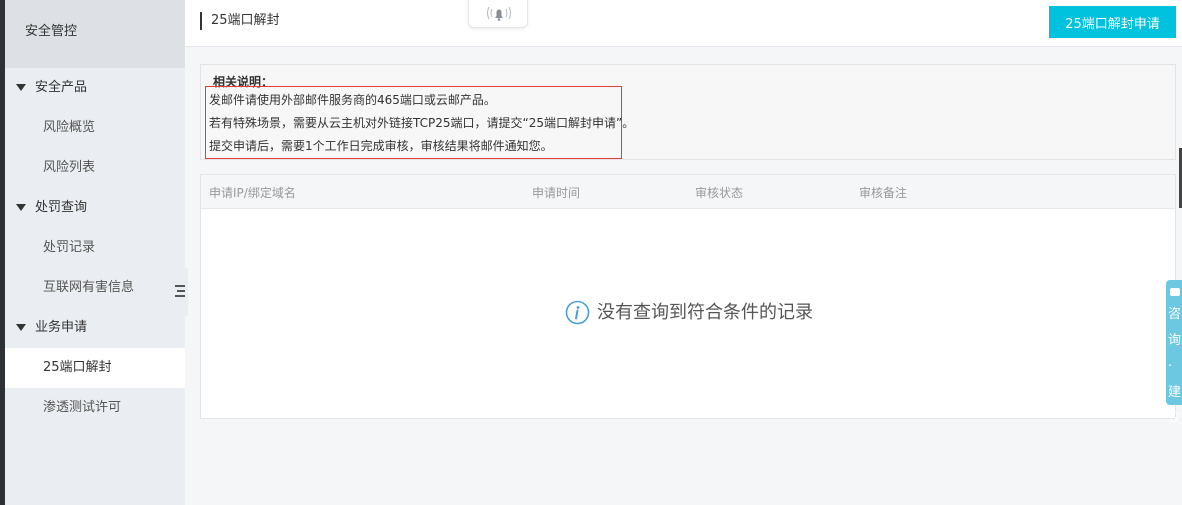 The height and width of the screenshot is (505, 1182). Describe the element at coordinates (883, 193) in the screenshot. I see `column-header-review-remark: 审核备注` at that location.